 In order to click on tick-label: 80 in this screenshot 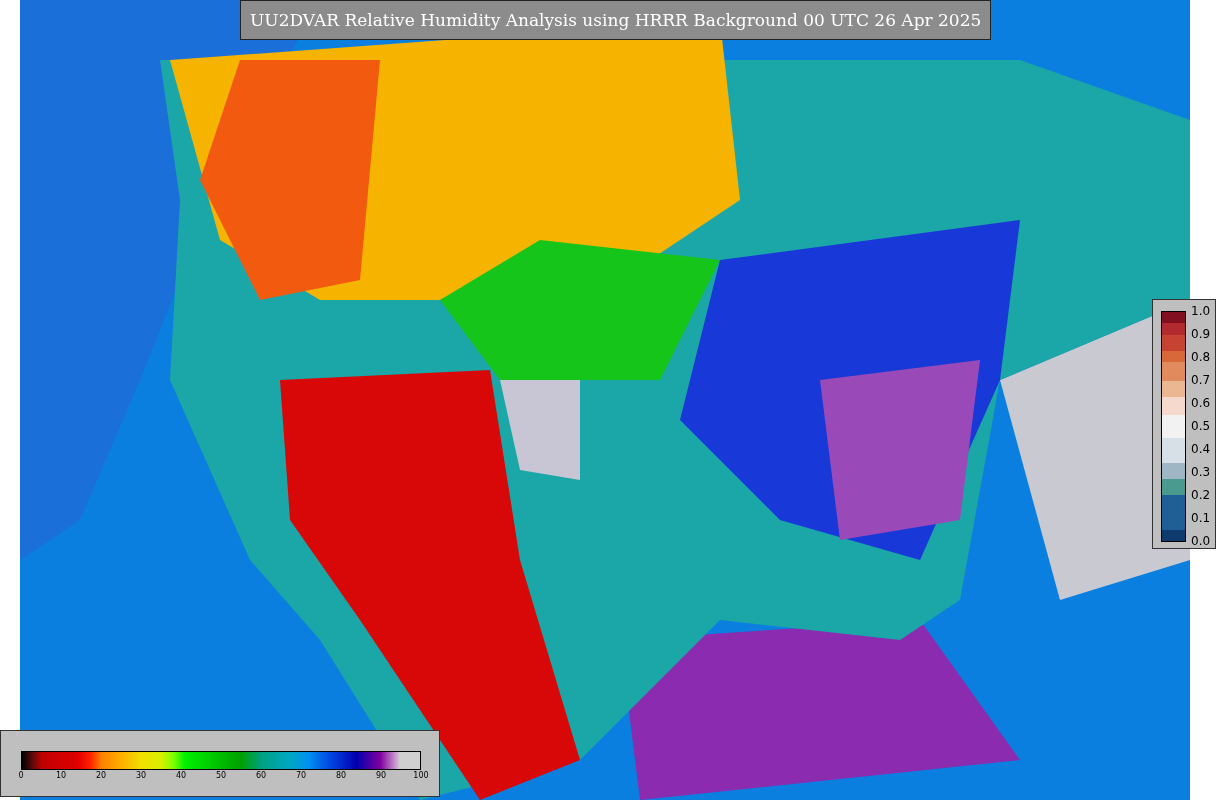, I will do `click(341, 776)`.